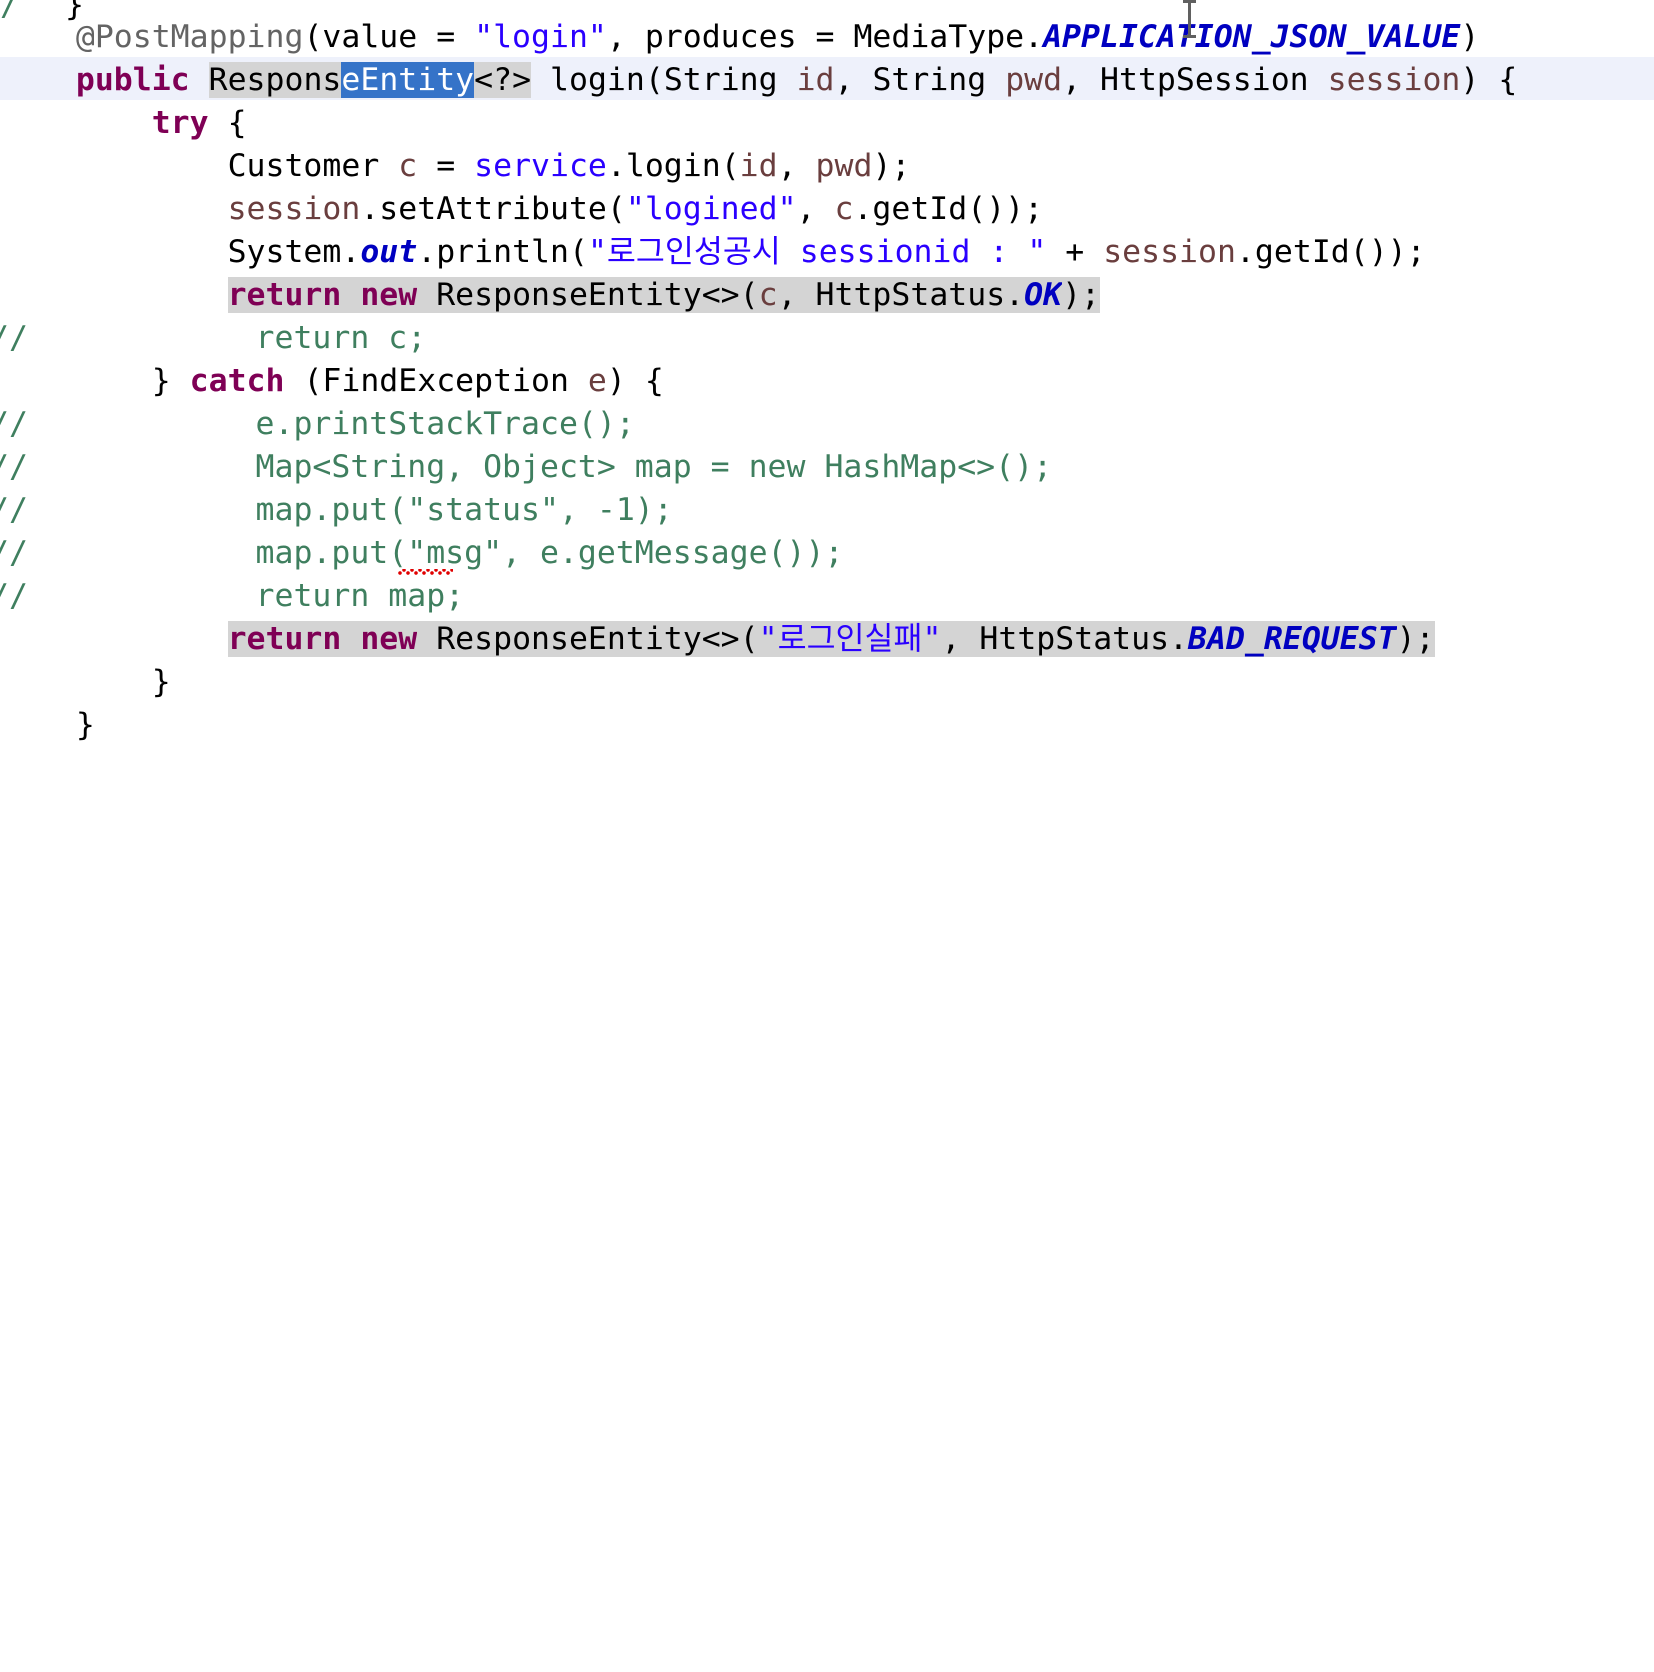 The image size is (1654, 1672). I want to click on keyword-return-bad: return, so click(284, 639).